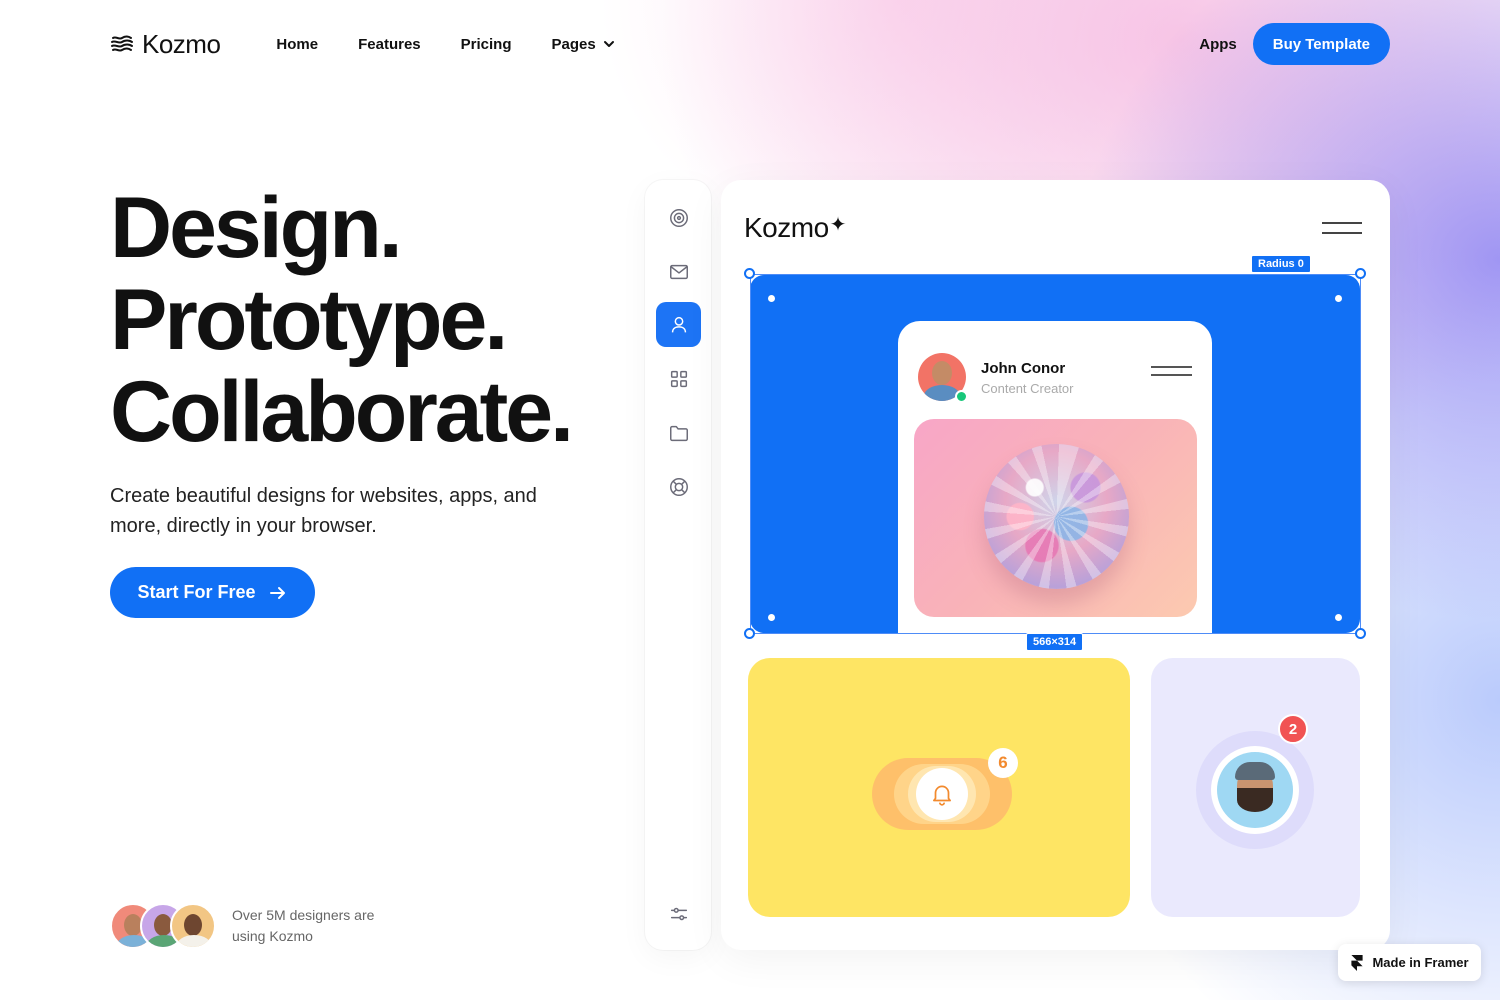 The width and height of the screenshot is (1500, 1000). Describe the element at coordinates (297, 44) in the screenshot. I see `nav-home: Home` at that location.